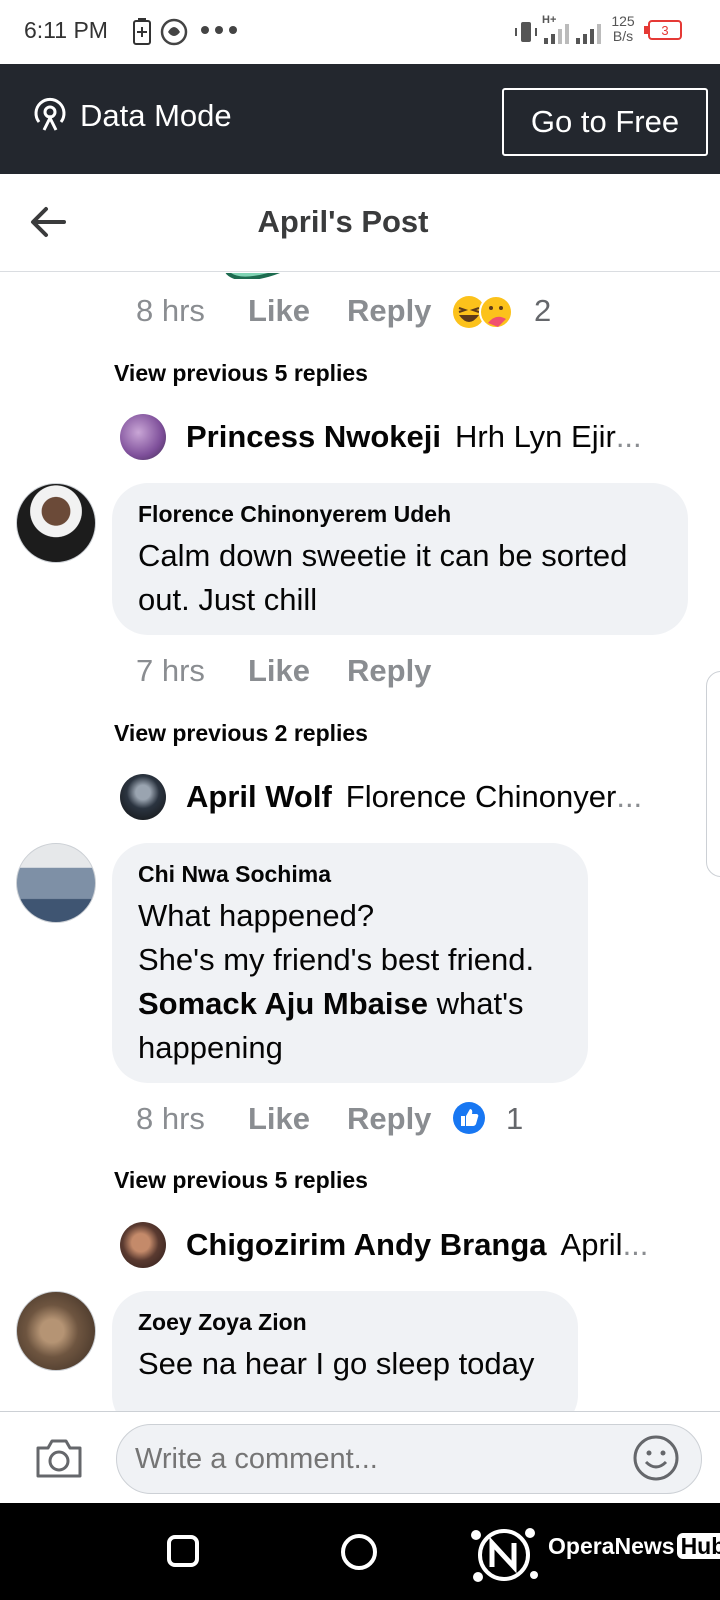 The width and height of the screenshot is (720, 1600). I want to click on comment-text-fragment: what's, so click(476, 1003).